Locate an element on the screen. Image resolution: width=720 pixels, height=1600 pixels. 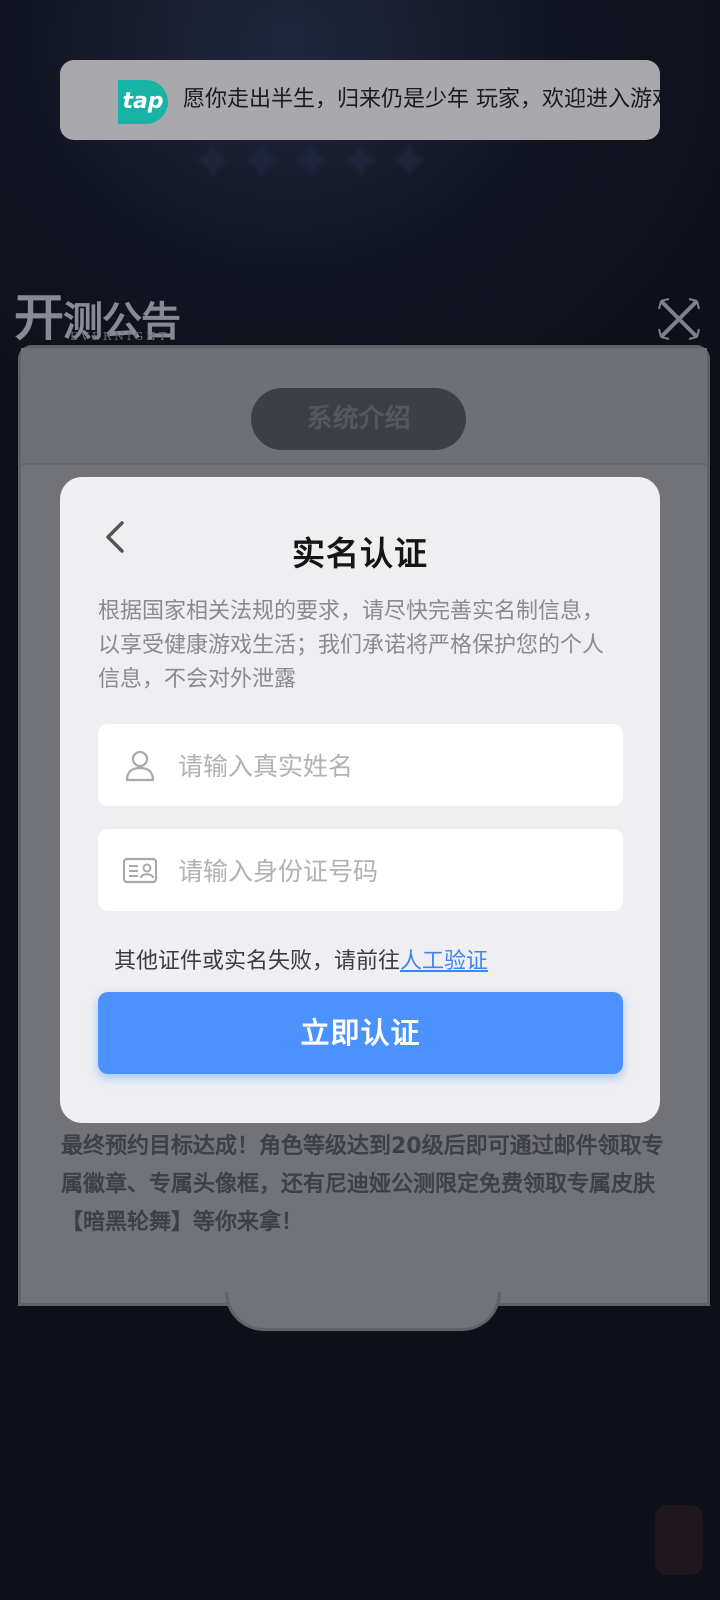
id-number-input is located at coordinates (393, 871).